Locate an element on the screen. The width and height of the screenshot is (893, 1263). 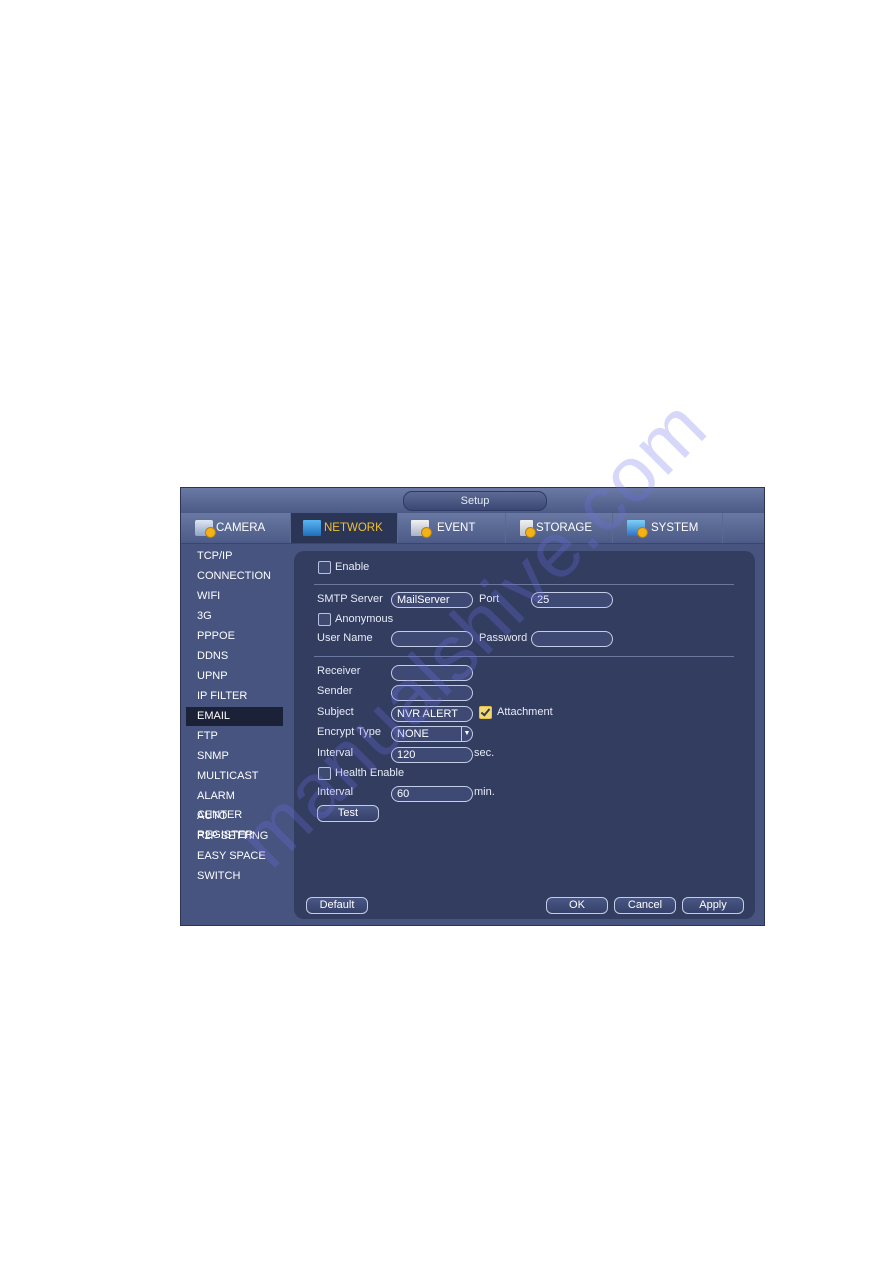
user-name-label: User Name is located at coordinates (345, 638).